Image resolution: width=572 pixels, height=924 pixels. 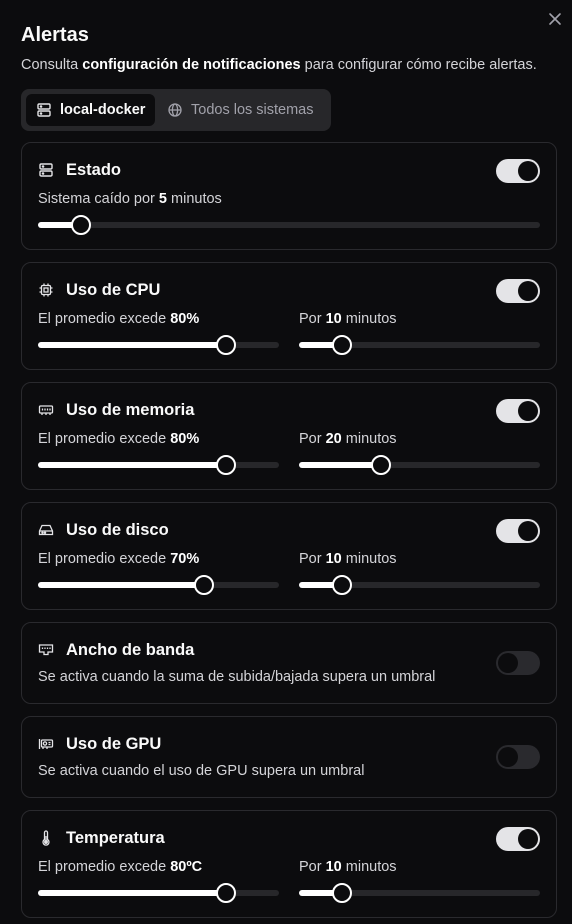 What do you see at coordinates (162, 199) in the screenshot?
I see `label-value: 5` at bounding box center [162, 199].